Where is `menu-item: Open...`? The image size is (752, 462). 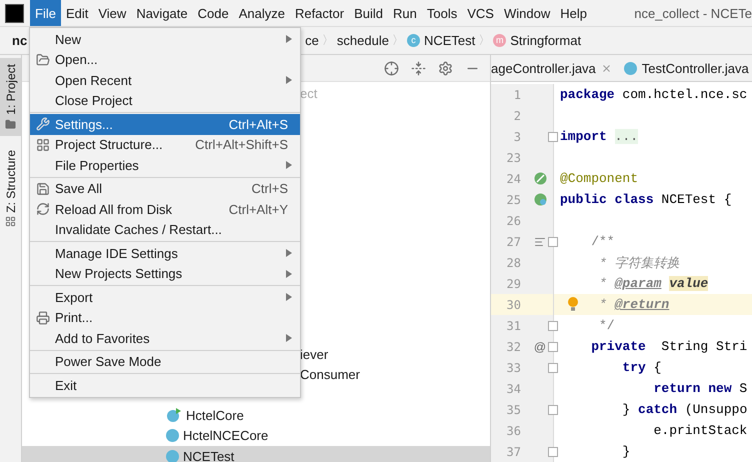
menu-item: Open... is located at coordinates (165, 60).